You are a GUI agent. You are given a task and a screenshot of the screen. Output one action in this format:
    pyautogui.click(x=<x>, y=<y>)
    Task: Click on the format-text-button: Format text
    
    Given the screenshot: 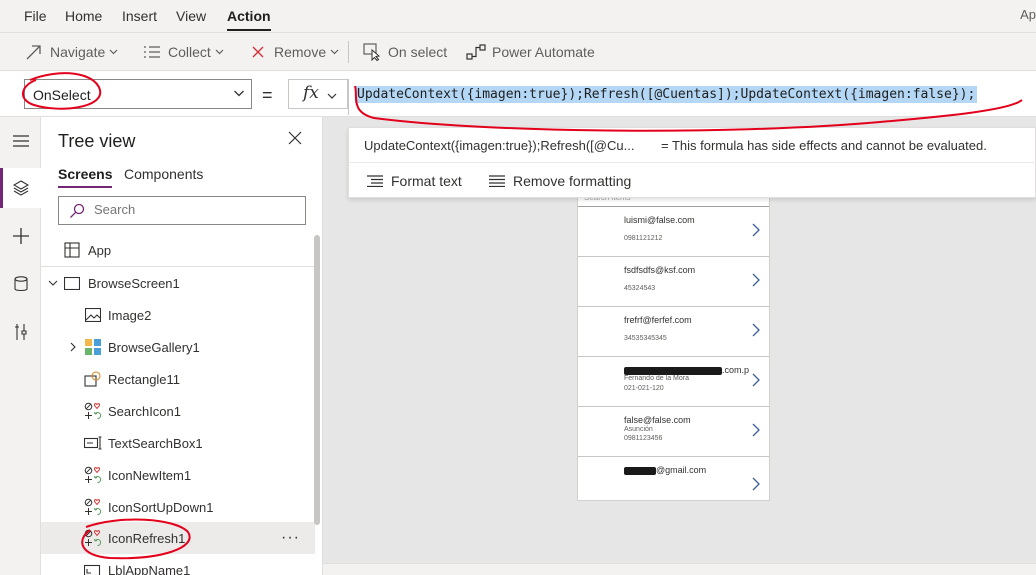 What is the action you would take?
    pyautogui.click(x=414, y=181)
    